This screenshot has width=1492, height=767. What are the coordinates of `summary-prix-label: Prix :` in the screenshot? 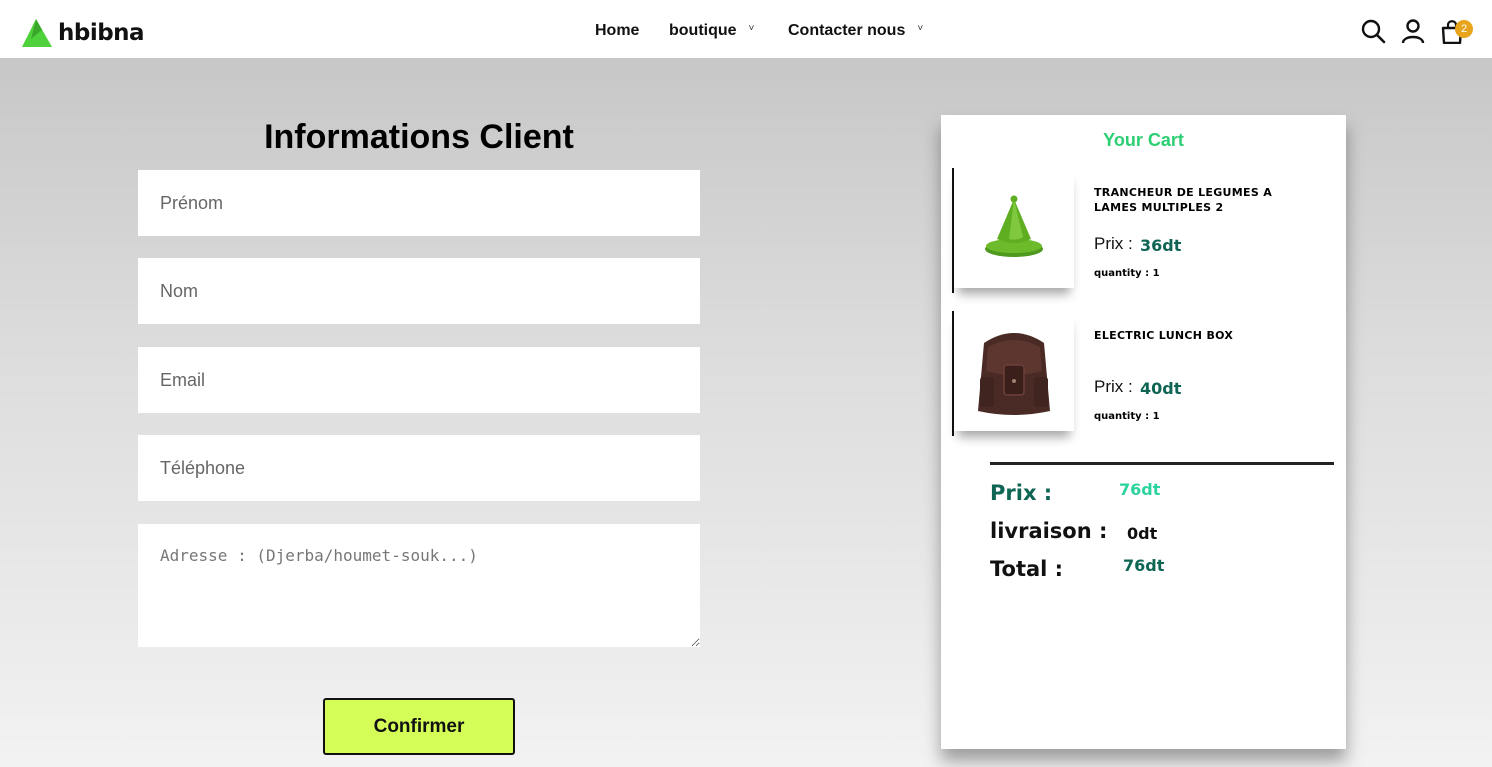 It's located at (1021, 493).